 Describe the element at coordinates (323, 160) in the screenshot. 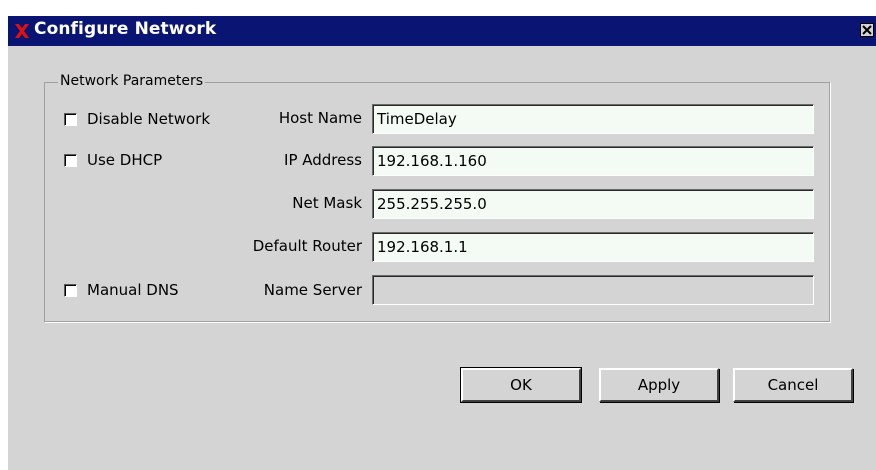

I see `ip-address-label: IP Address` at that location.